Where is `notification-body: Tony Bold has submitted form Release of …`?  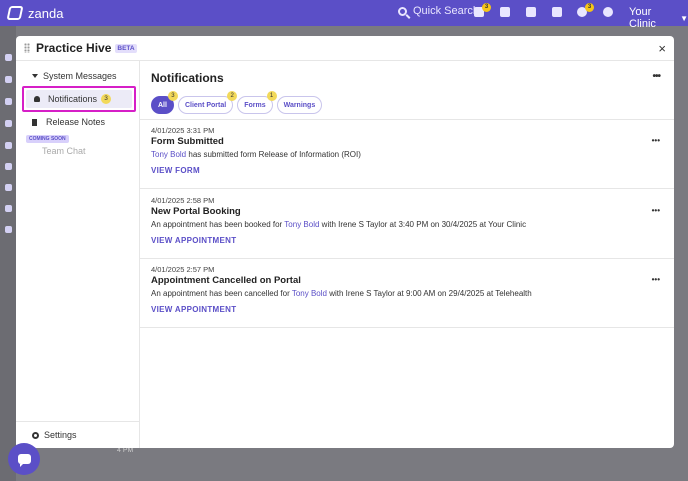 notification-body: Tony Bold has submitted form Release of … is located at coordinates (256, 154).